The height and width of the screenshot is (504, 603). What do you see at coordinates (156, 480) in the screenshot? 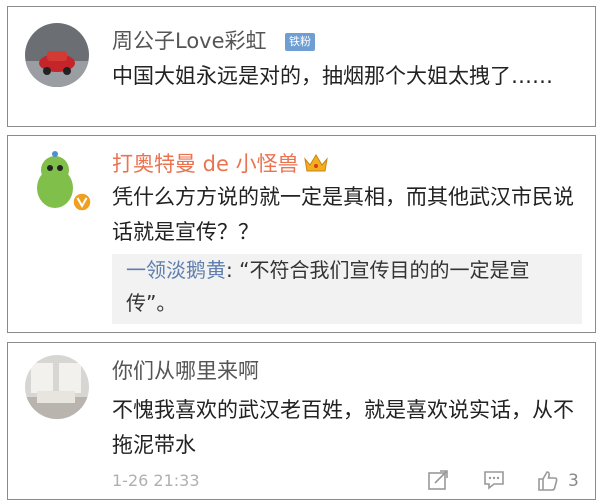
I see `timestamp: 1-26 21:33` at bounding box center [156, 480].